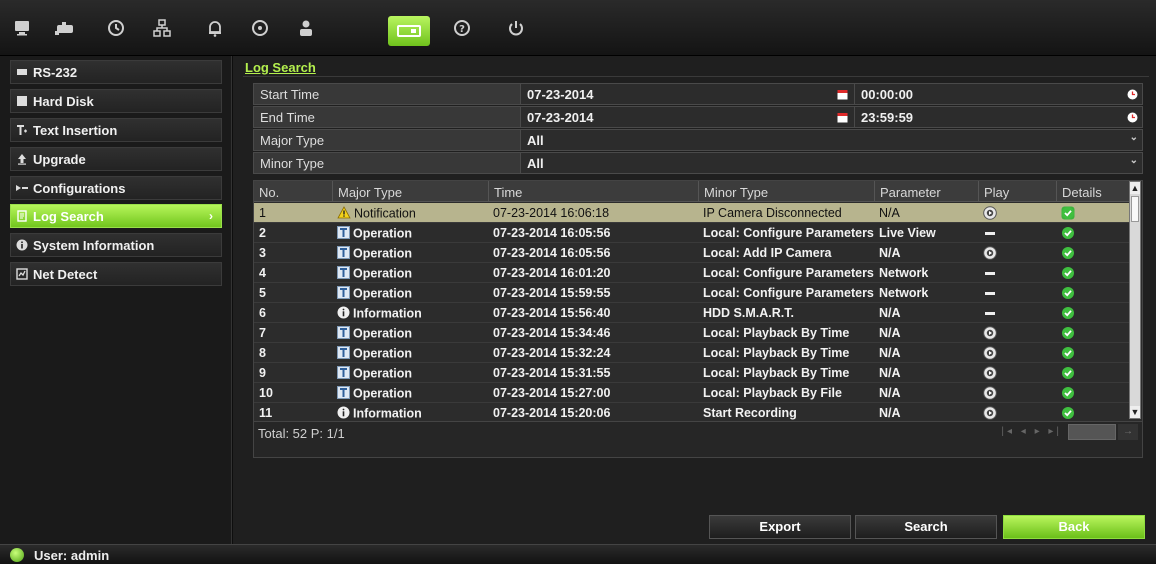 Image resolution: width=1156 pixels, height=564 pixels. I want to click on page-title: Log Search, so click(280, 68).